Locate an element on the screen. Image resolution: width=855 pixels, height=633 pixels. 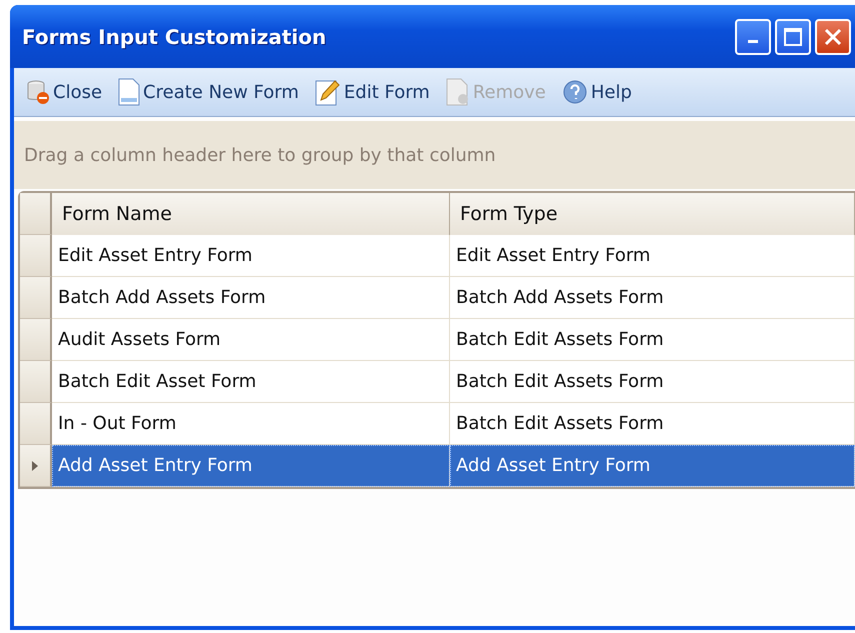
maximize-button is located at coordinates (793, 36).